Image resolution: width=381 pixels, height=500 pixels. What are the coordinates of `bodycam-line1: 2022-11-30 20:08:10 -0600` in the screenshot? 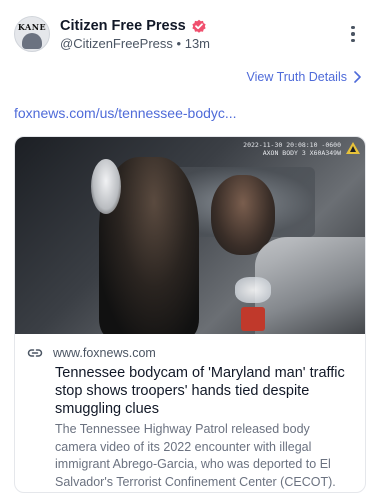 It's located at (292, 145).